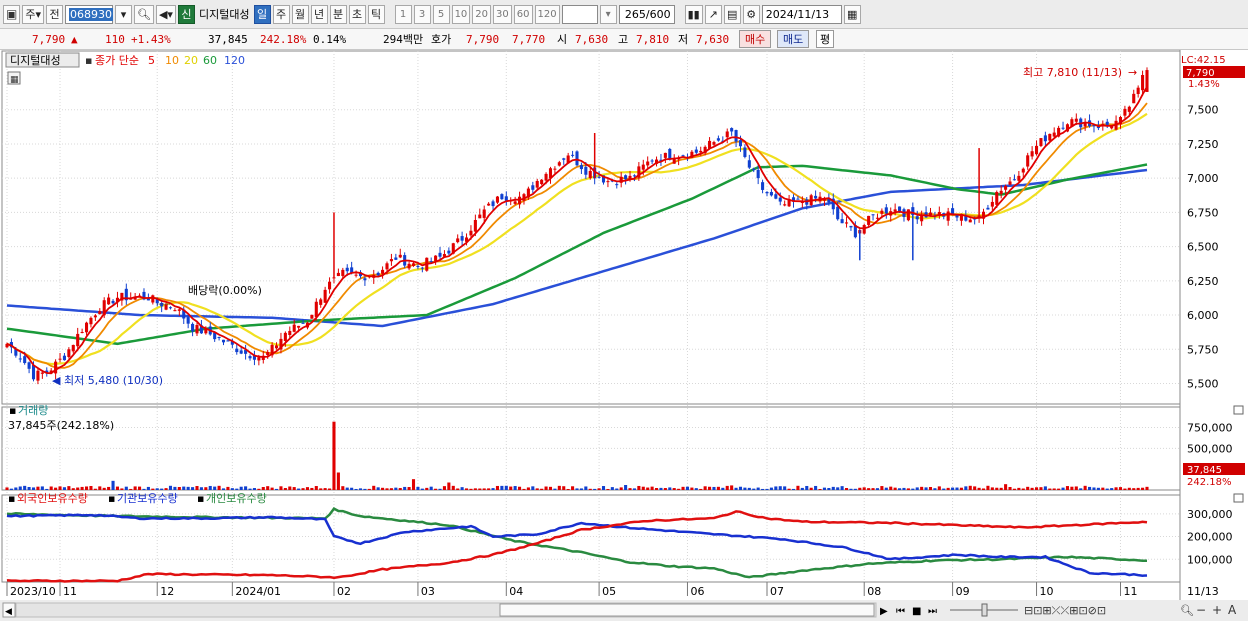  What do you see at coordinates (884, 611) in the screenshot?
I see `scroll-right-icon: ▶` at bounding box center [884, 611].